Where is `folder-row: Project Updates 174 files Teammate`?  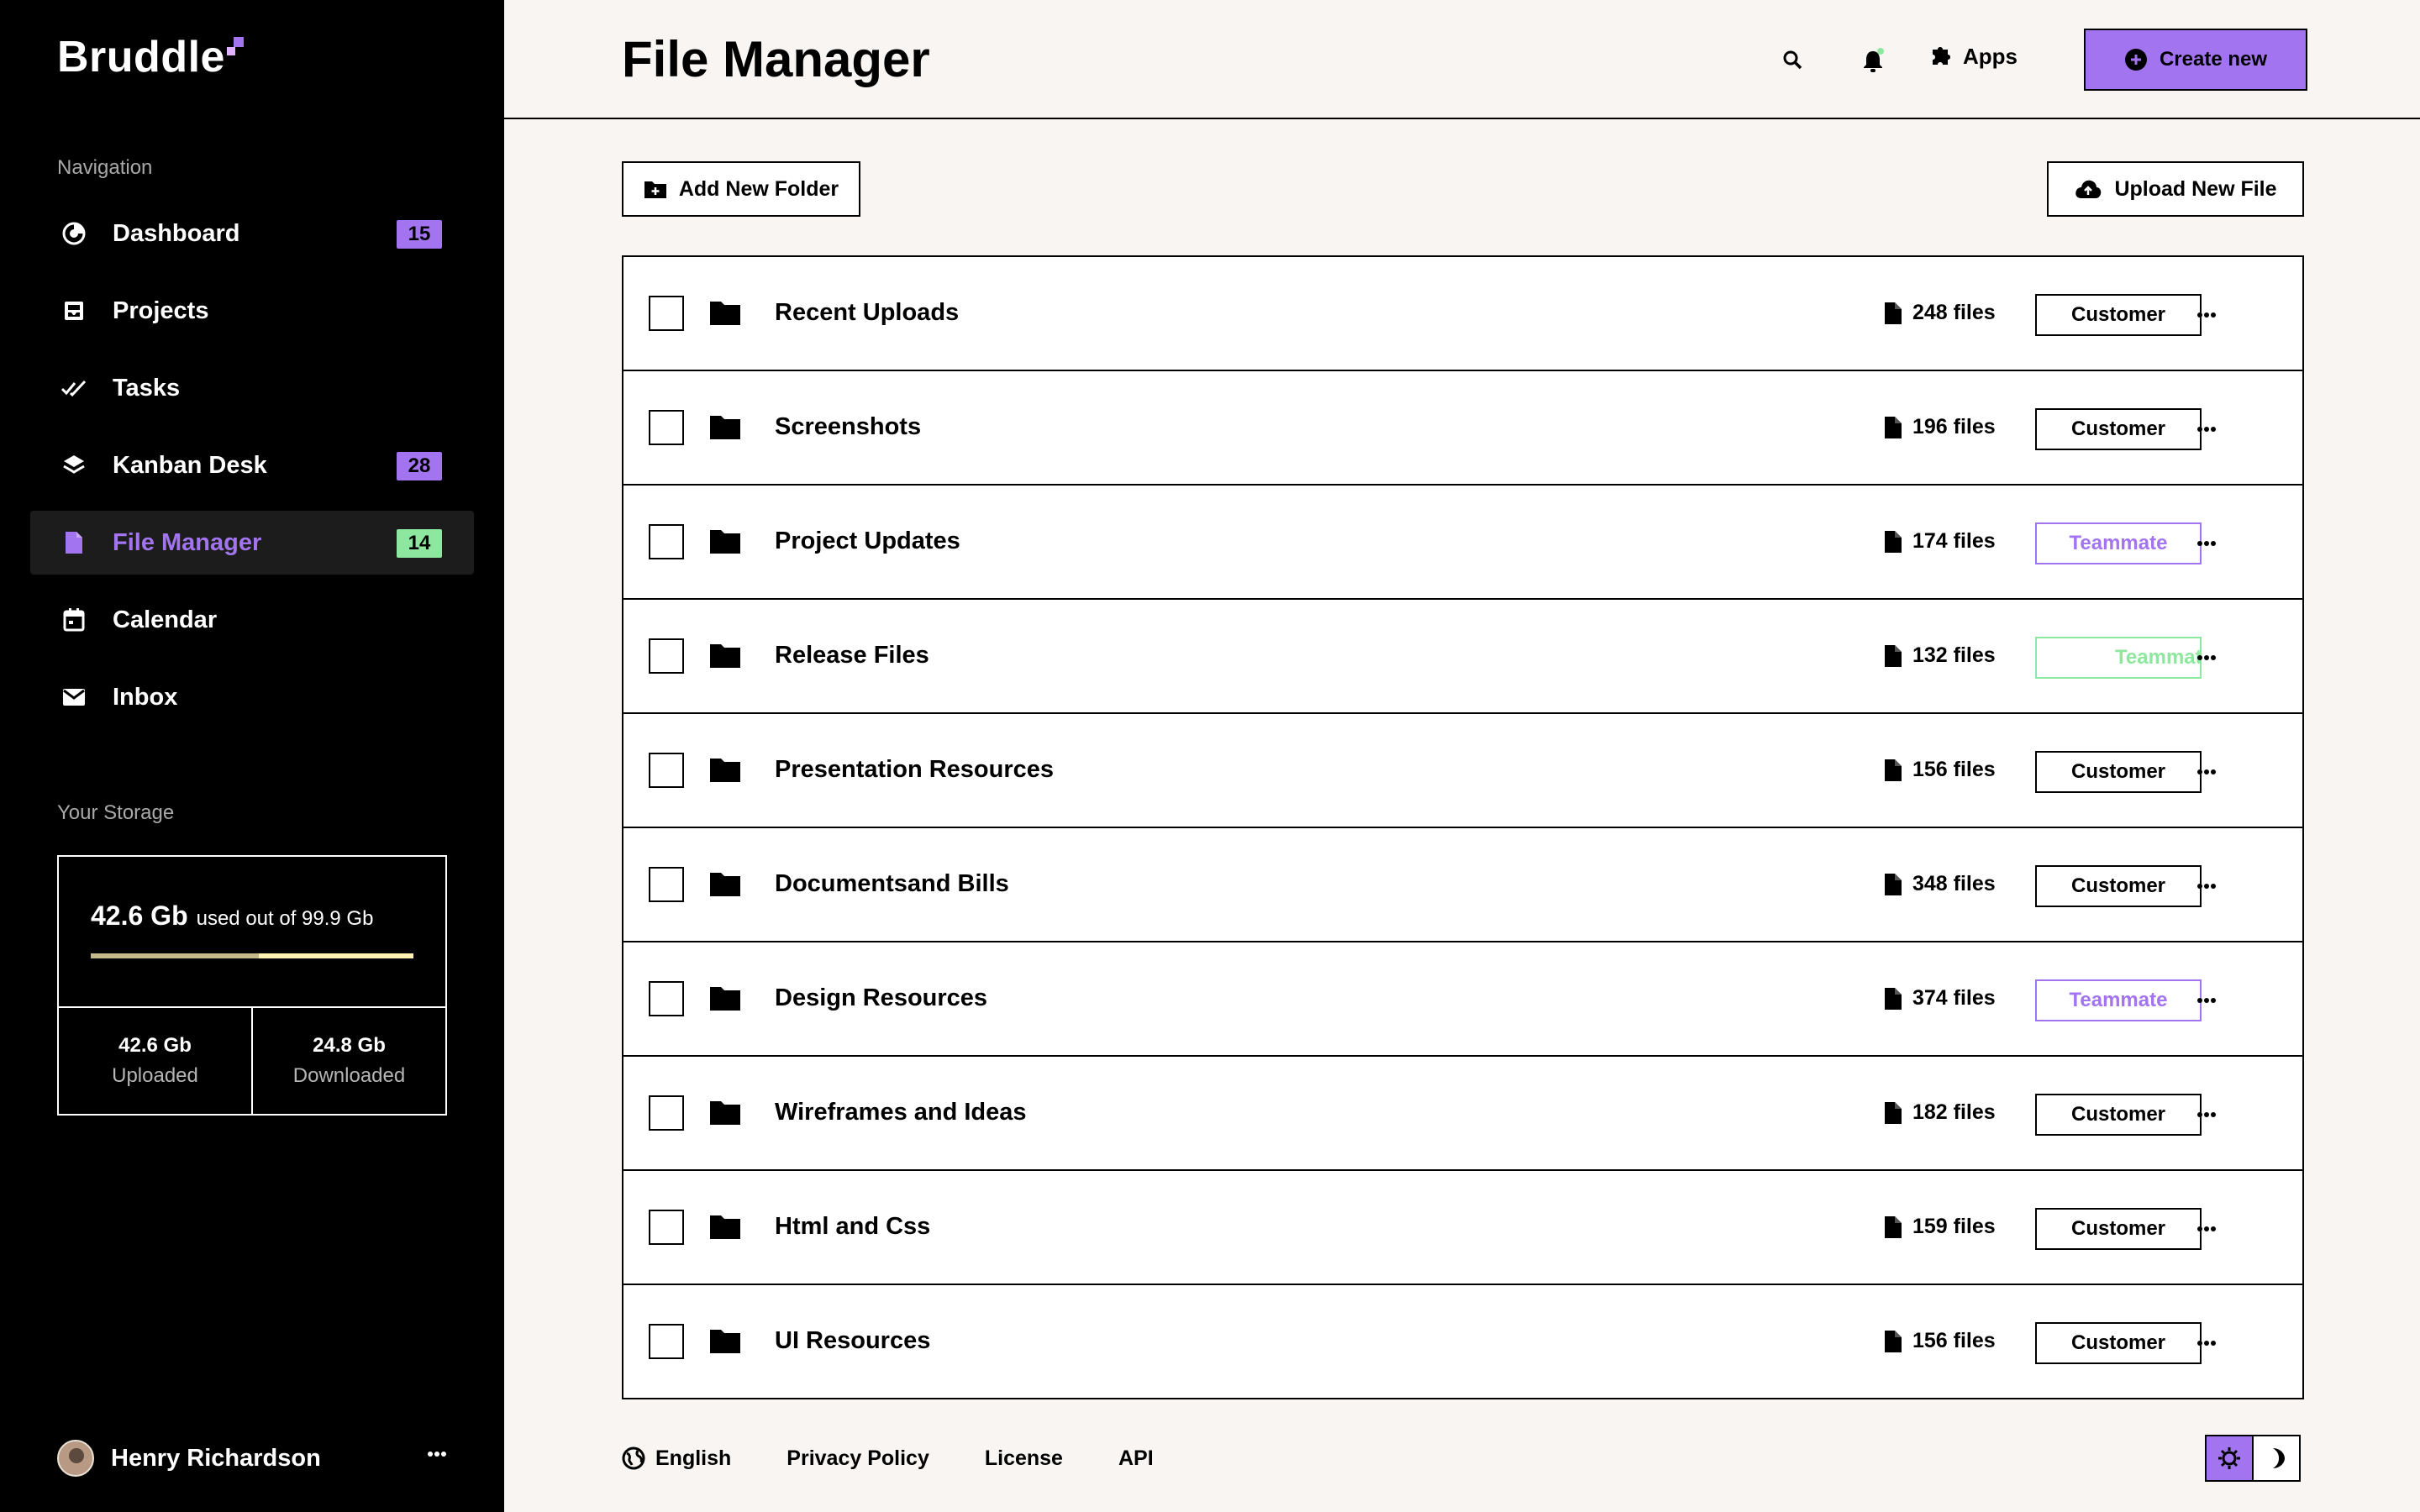
folder-row: Project Updates 174 files Teammate is located at coordinates (1463, 543).